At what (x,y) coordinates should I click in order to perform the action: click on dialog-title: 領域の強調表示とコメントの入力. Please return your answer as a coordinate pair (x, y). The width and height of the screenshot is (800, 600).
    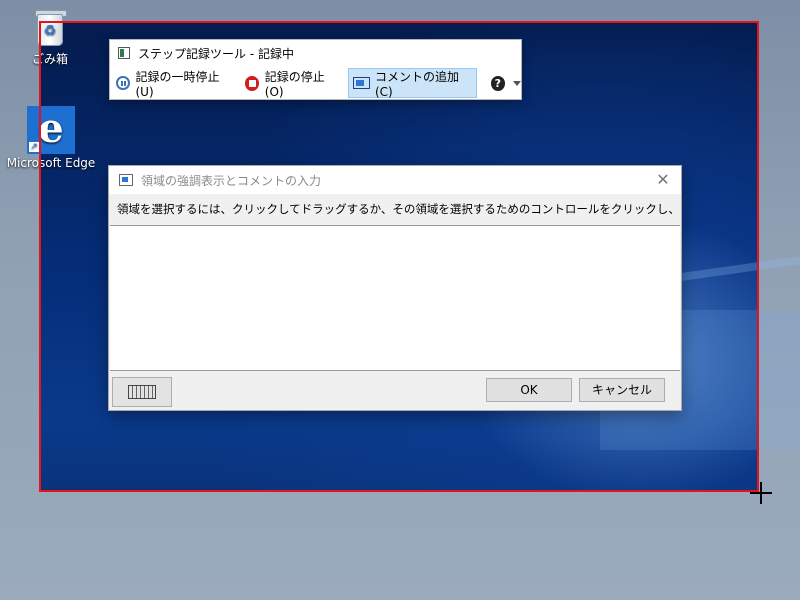
    Looking at the image, I should click on (231, 180).